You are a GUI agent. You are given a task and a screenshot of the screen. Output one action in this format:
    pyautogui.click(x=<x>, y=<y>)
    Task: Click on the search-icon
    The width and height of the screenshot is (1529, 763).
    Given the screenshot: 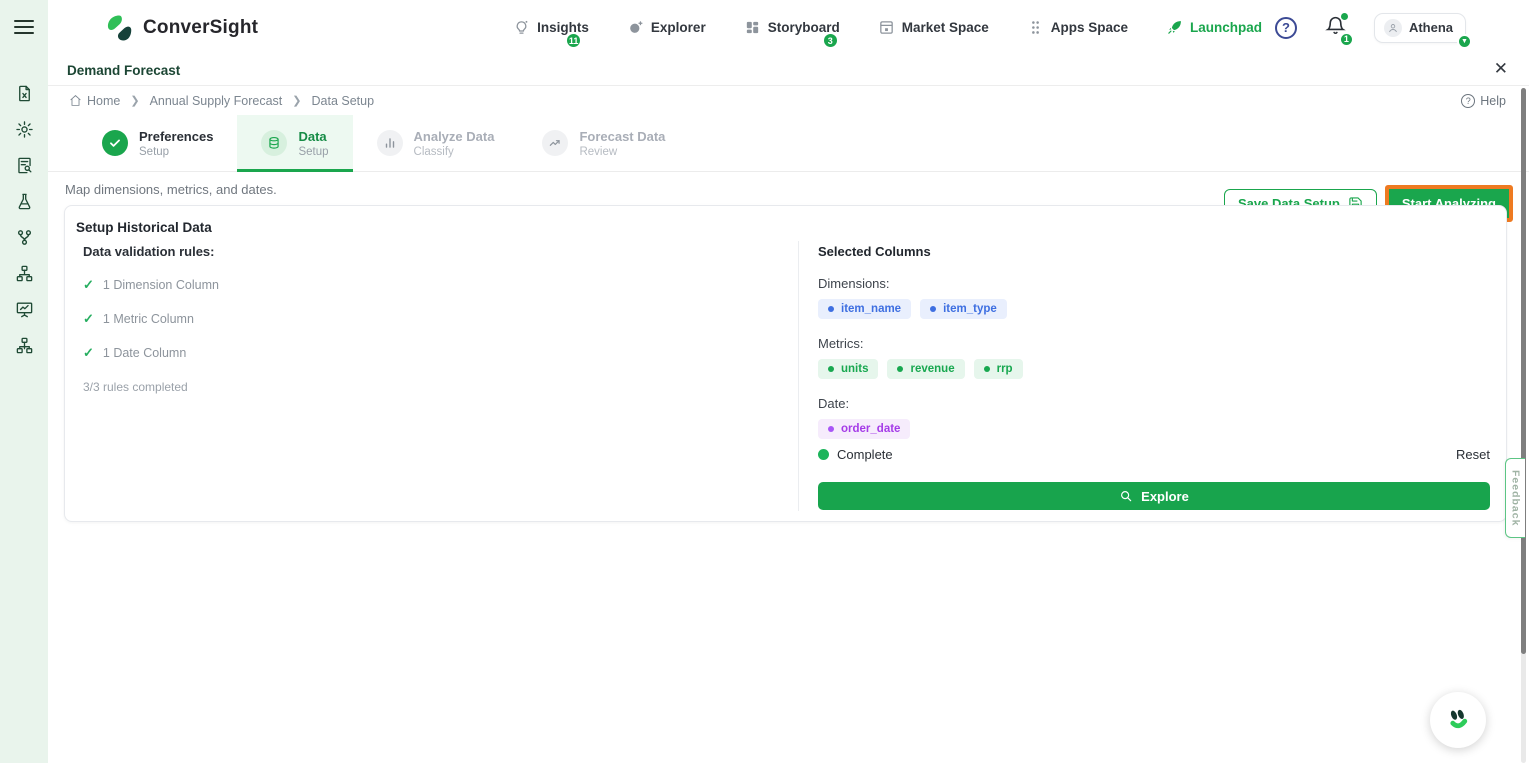 What is the action you would take?
    pyautogui.click(x=1126, y=496)
    